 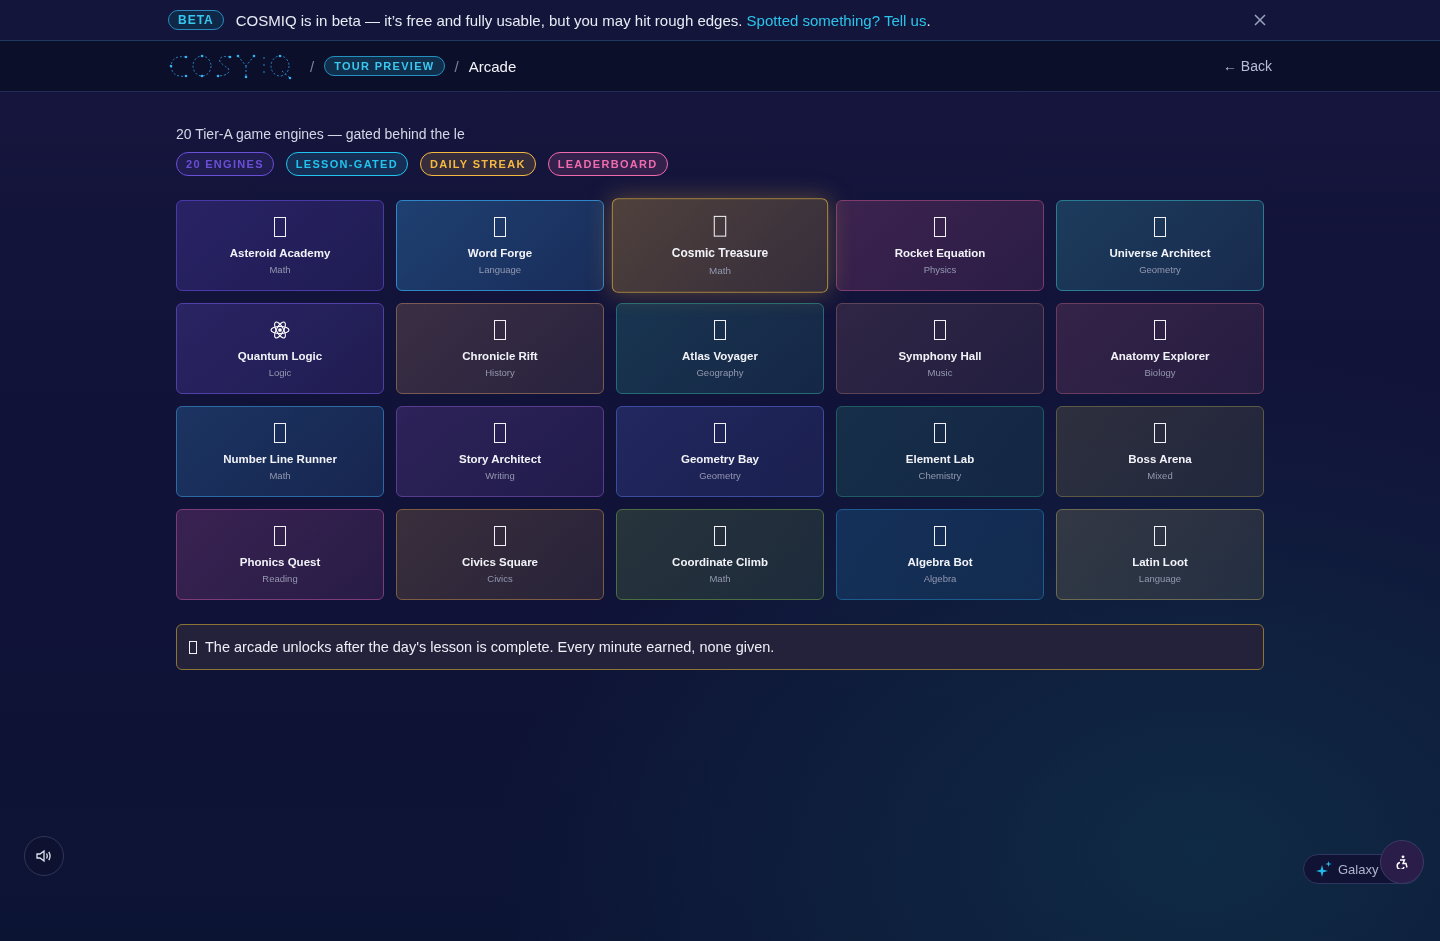 What do you see at coordinates (720, 252) in the screenshot?
I see `game-title: Cosmic Treasure` at bounding box center [720, 252].